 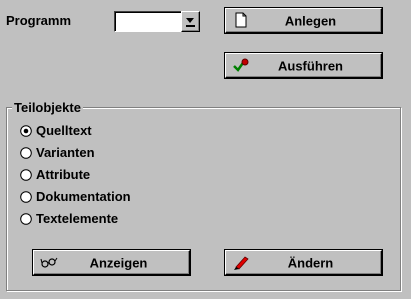 What do you see at coordinates (77, 218) in the screenshot?
I see `radio-label-textelemente: Textelemente` at bounding box center [77, 218].